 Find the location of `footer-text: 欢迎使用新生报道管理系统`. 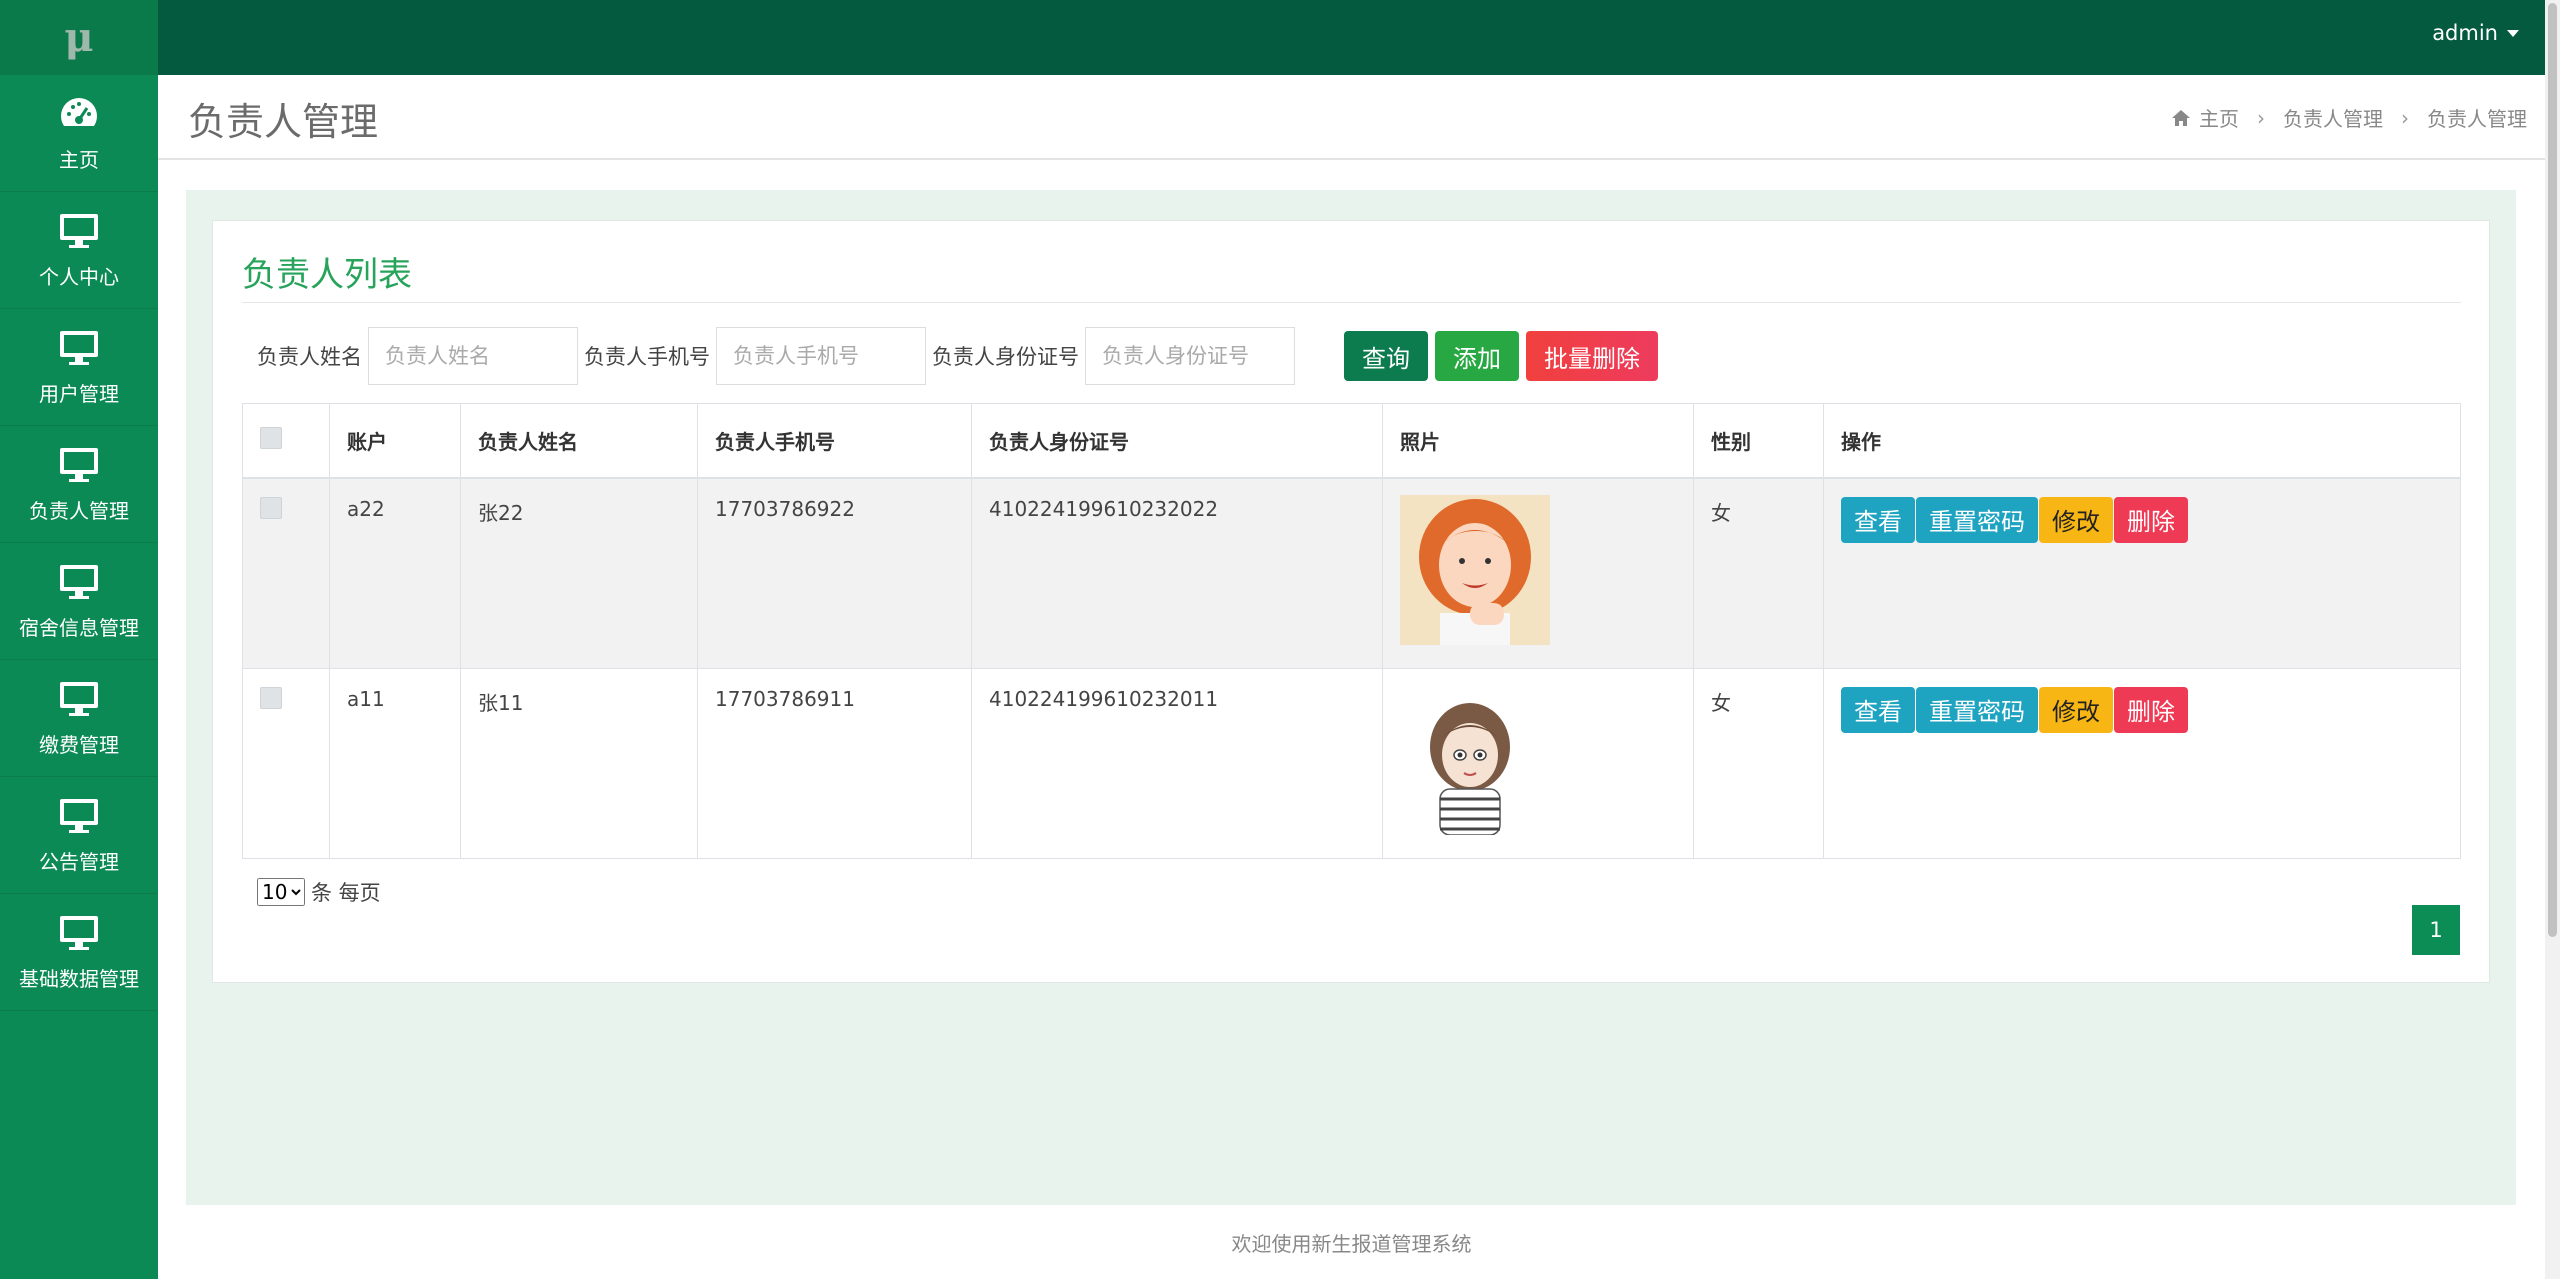

footer-text: 欢迎使用新生报道管理系统 is located at coordinates (1351, 1243).